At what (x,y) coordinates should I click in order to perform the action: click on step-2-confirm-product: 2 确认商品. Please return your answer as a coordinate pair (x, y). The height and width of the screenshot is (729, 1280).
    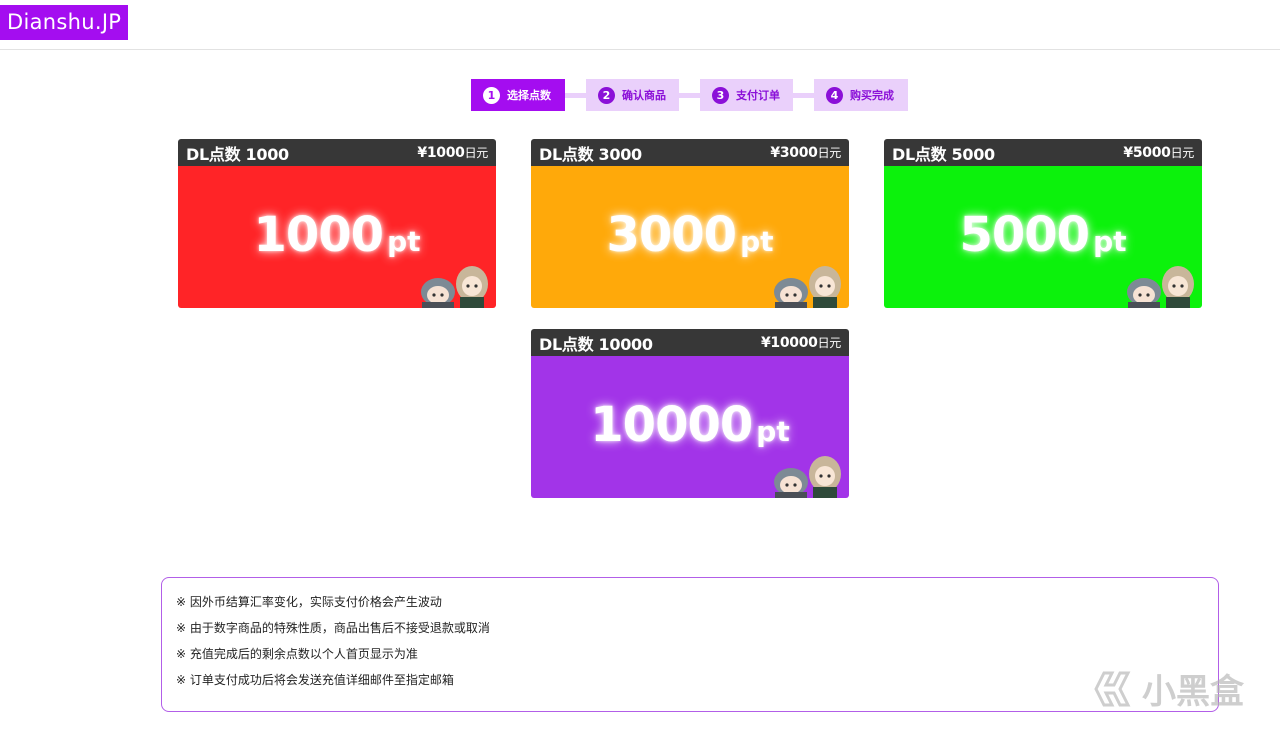
    Looking at the image, I should click on (632, 95).